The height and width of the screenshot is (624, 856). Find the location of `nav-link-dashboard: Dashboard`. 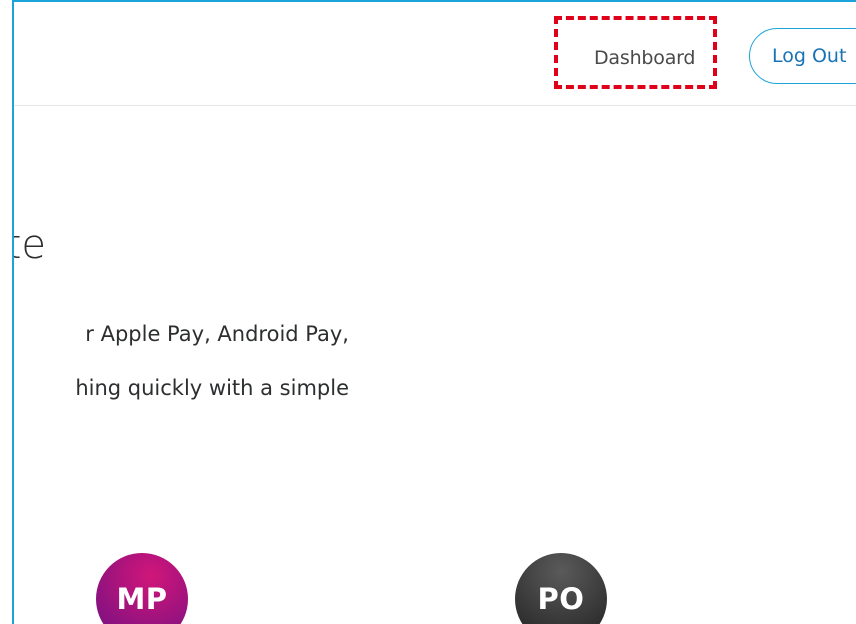

nav-link-dashboard: Dashboard is located at coordinates (644, 58).